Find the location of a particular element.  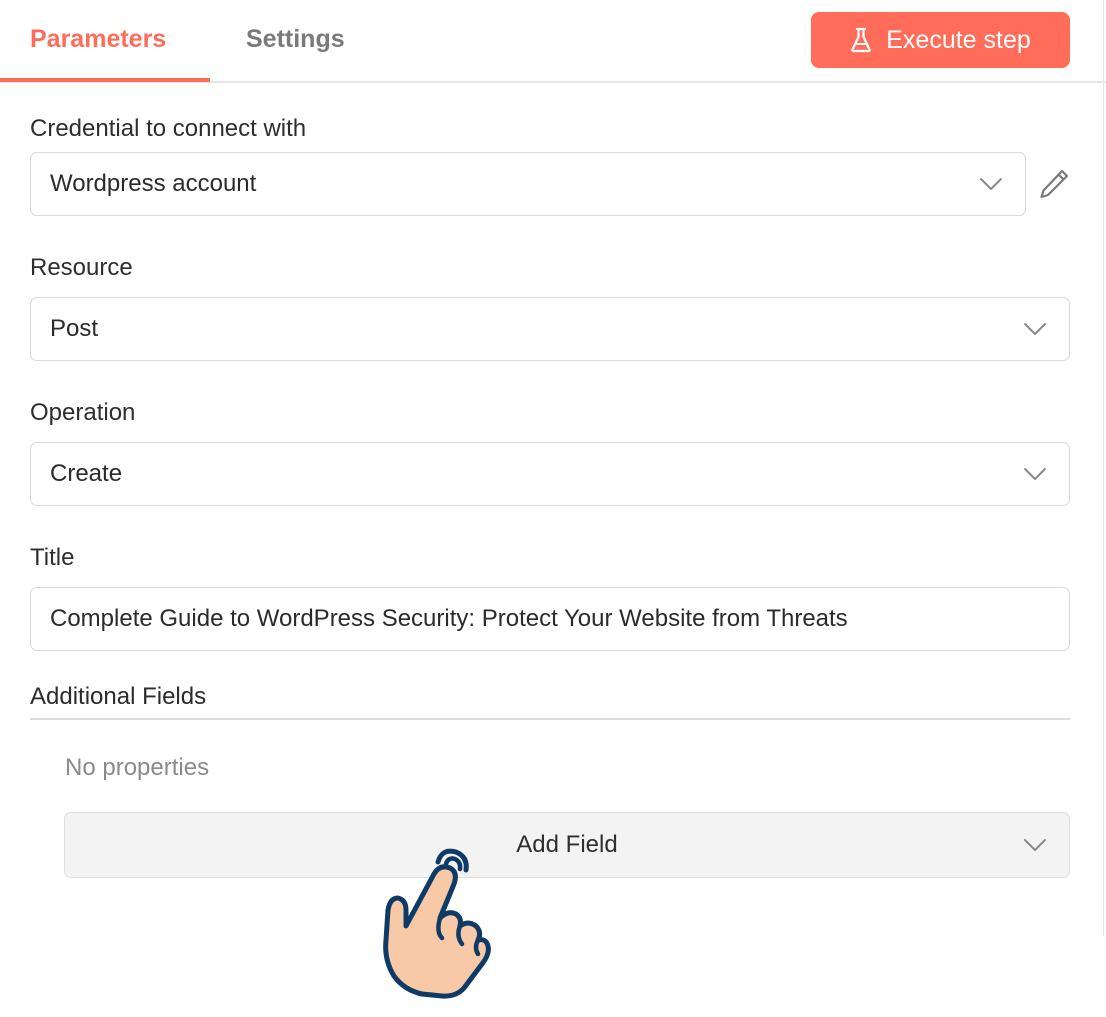

credential-value: Wordpress account is located at coordinates (153, 183).